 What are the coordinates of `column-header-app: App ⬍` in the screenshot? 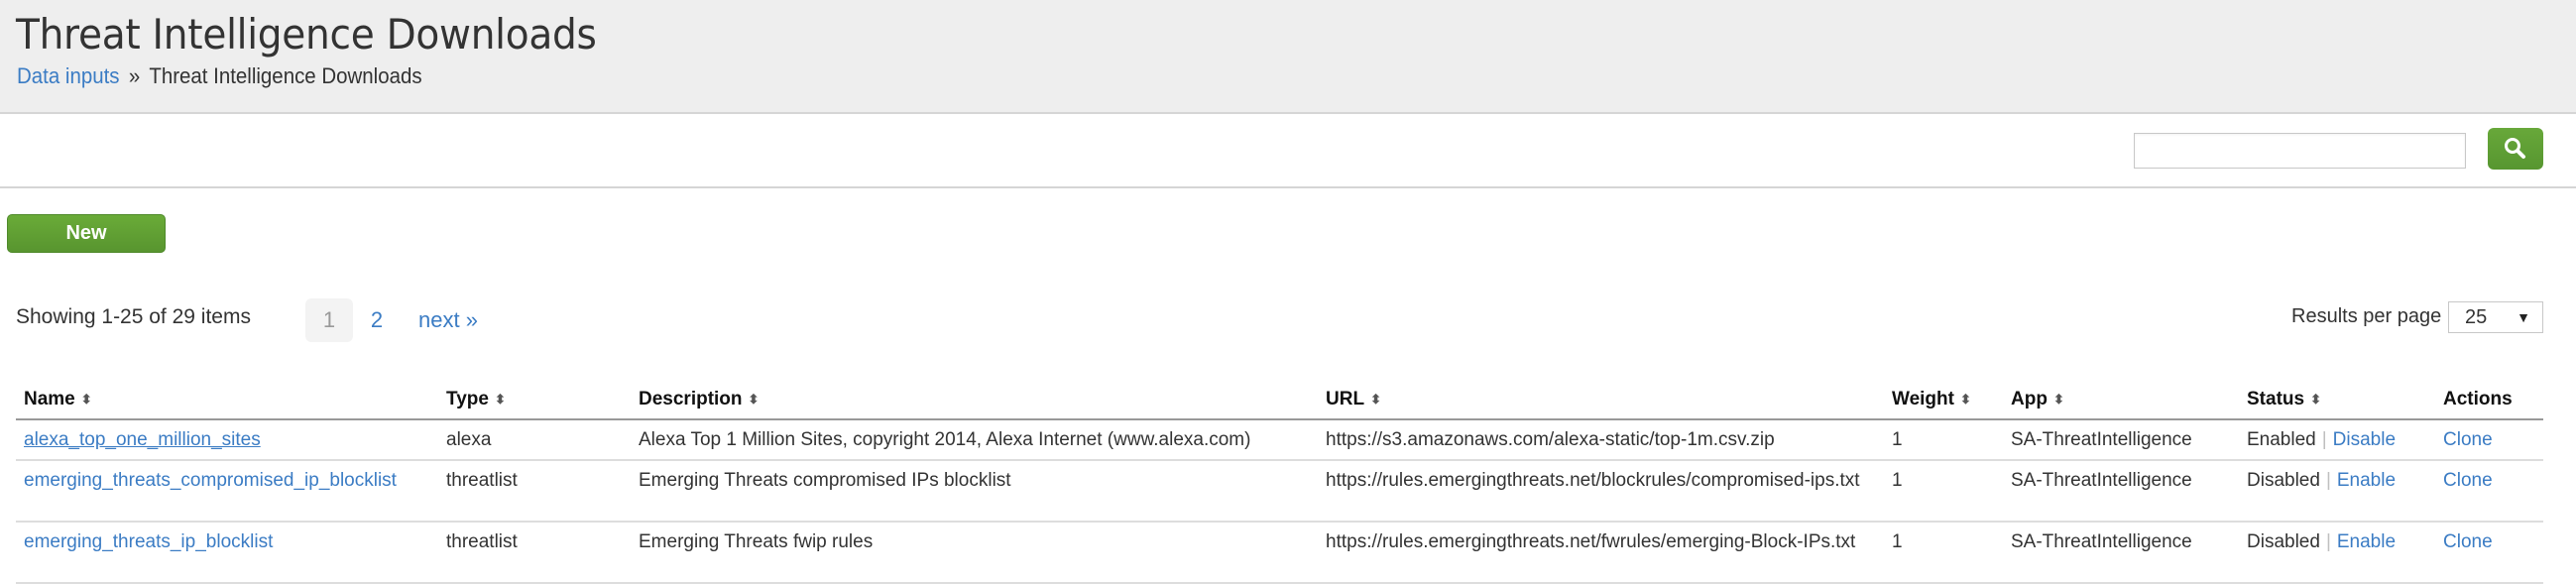 It's located at (2121, 400).